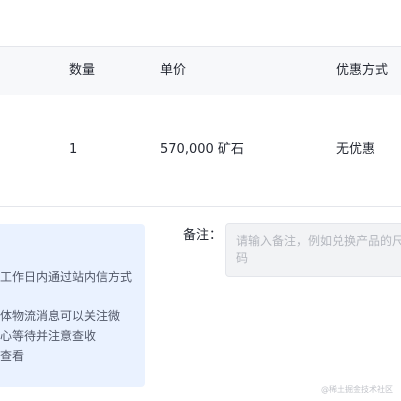 The width and height of the screenshot is (401, 401). Describe the element at coordinates (73, 149) in the screenshot. I see `row-quantity: 1` at that location.